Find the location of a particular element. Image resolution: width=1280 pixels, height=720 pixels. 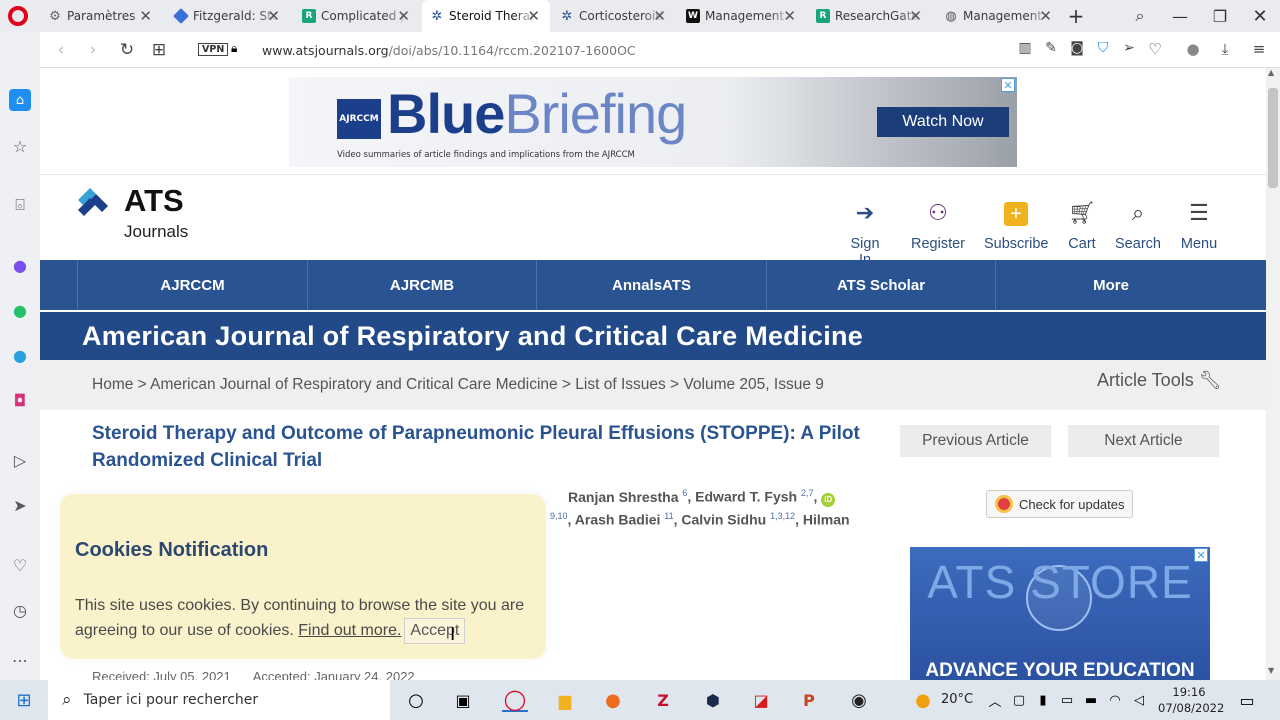

previous-article-button: Previous Article is located at coordinates (975, 441).